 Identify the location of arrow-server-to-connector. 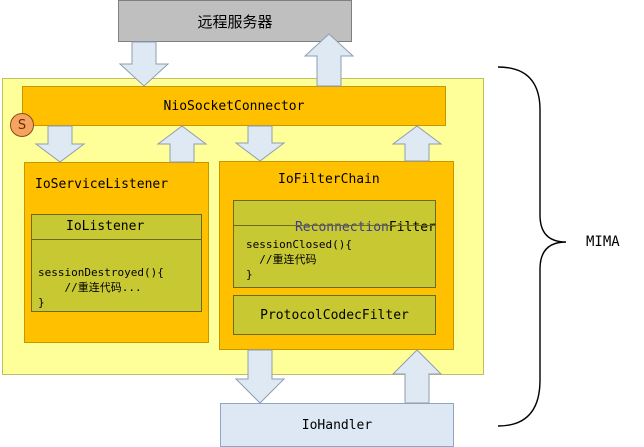
(144, 64).